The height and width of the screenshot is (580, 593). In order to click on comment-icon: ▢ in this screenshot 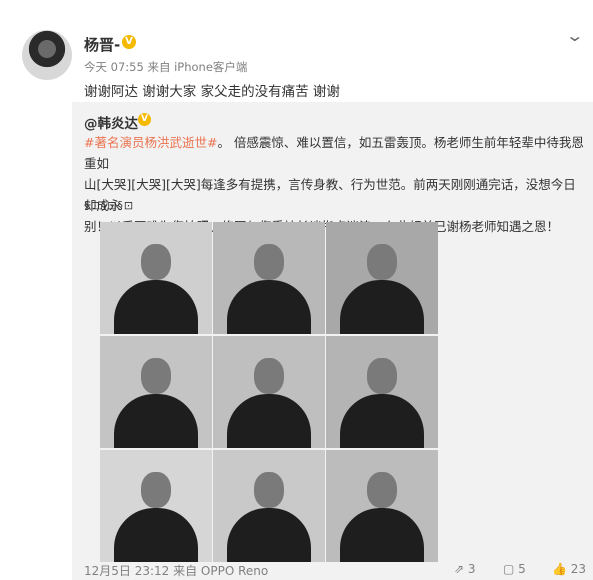, I will do `click(509, 569)`.